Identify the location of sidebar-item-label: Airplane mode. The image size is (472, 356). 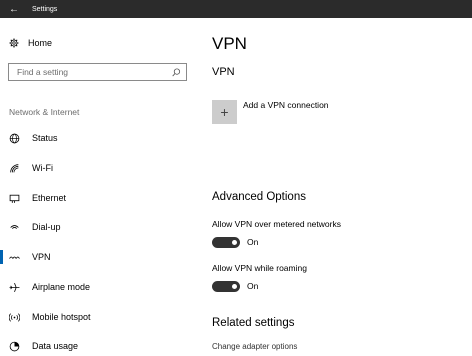
(61, 287).